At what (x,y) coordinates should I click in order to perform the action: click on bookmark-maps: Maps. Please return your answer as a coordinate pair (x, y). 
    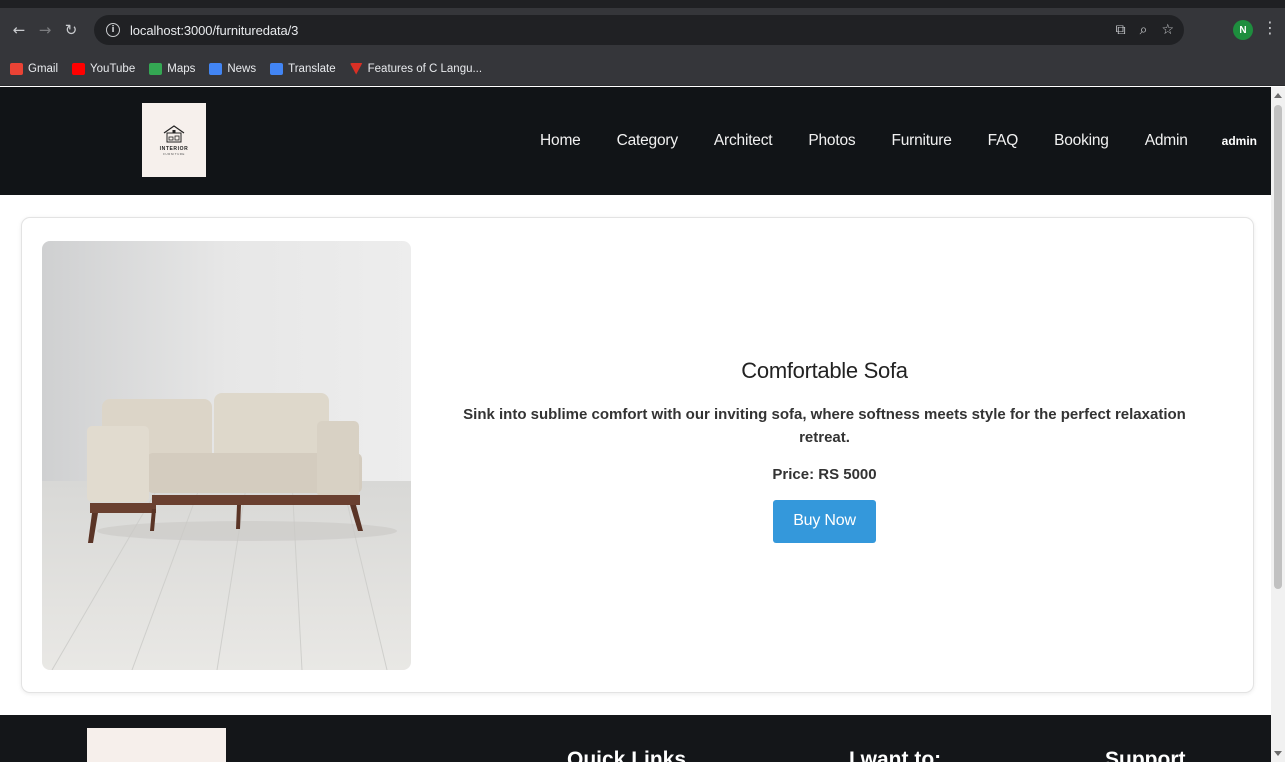
    Looking at the image, I should click on (172, 68).